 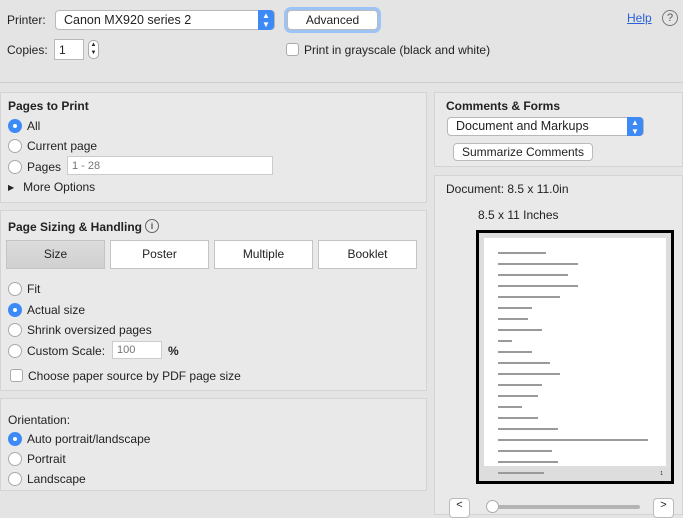 I want to click on preview-page-number: 1, so click(x=661, y=474).